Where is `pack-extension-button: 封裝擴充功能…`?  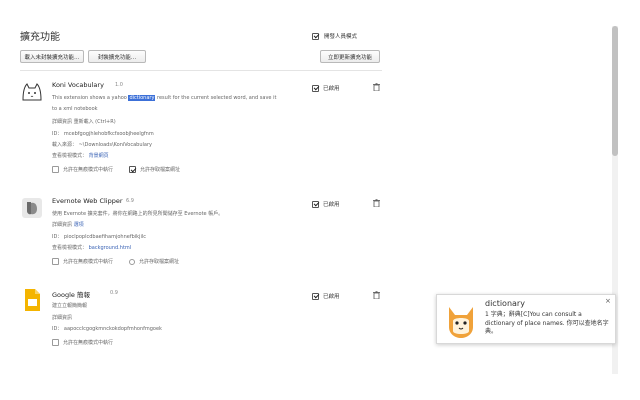
pack-extension-button: 封裝擴充功能… is located at coordinates (117, 56).